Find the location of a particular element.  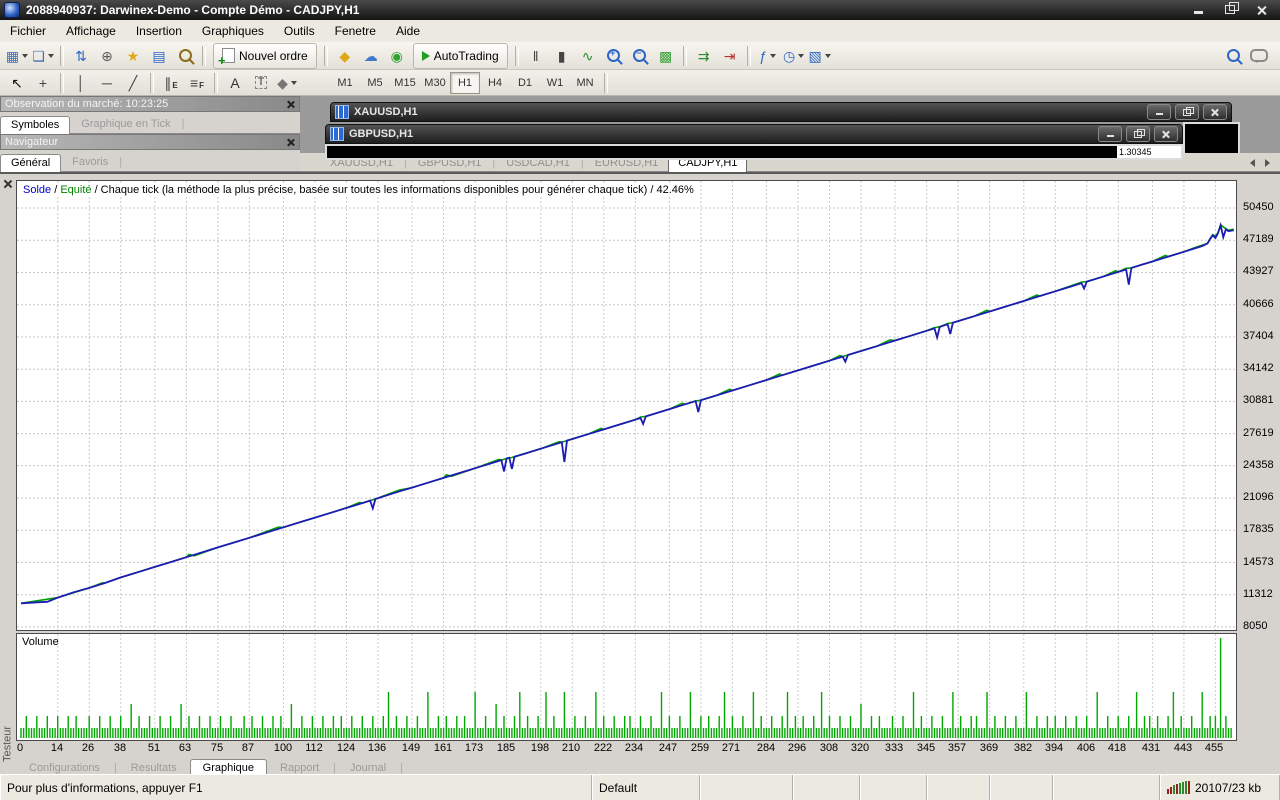

restore-button is located at coordinates (1230, 9).